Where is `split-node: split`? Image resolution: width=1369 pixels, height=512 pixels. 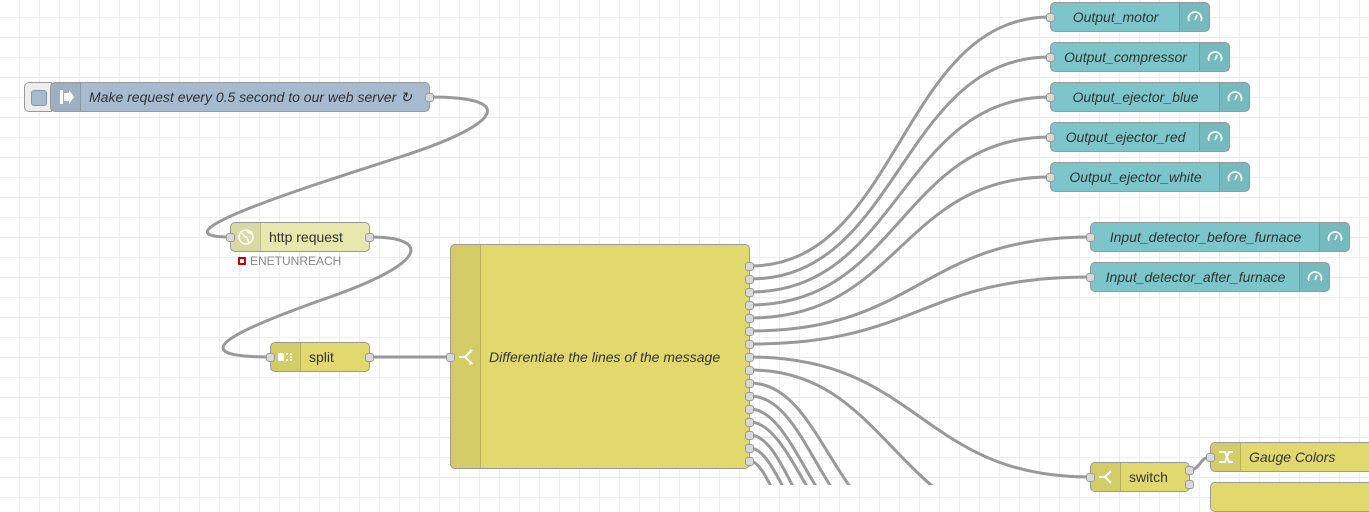 split-node: split is located at coordinates (320, 357).